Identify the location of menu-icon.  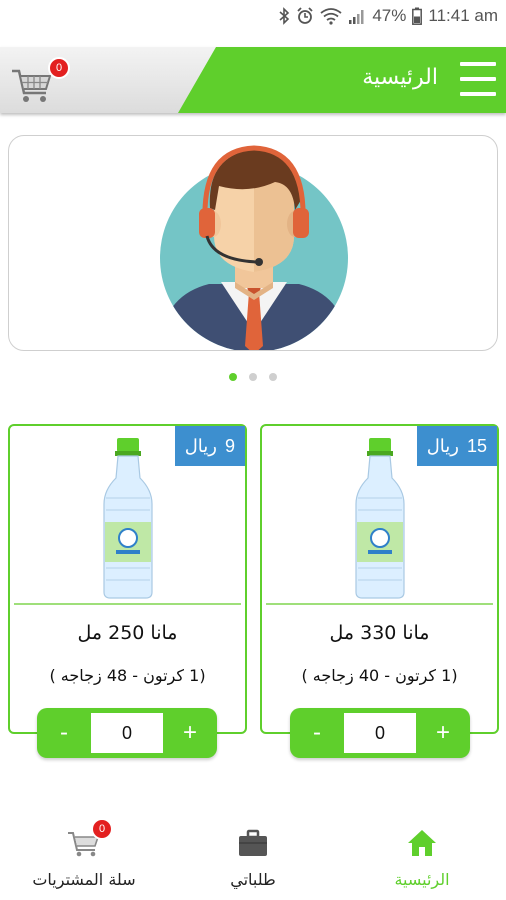
(478, 79).